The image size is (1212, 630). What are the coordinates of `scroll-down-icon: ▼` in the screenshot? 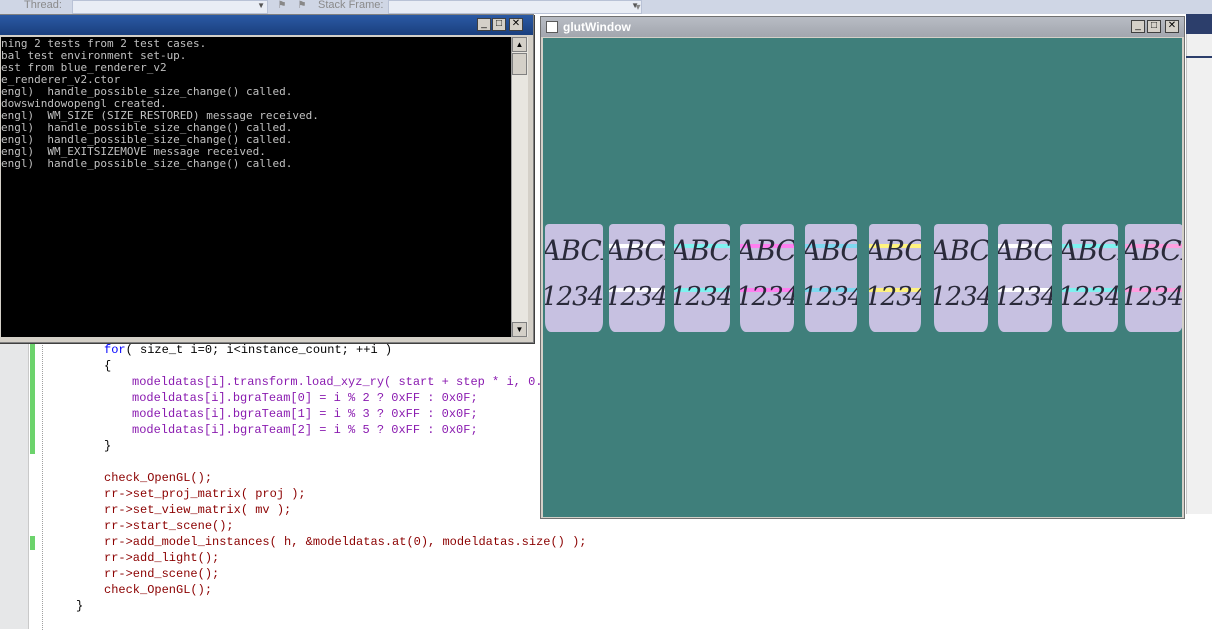 It's located at (519, 329).